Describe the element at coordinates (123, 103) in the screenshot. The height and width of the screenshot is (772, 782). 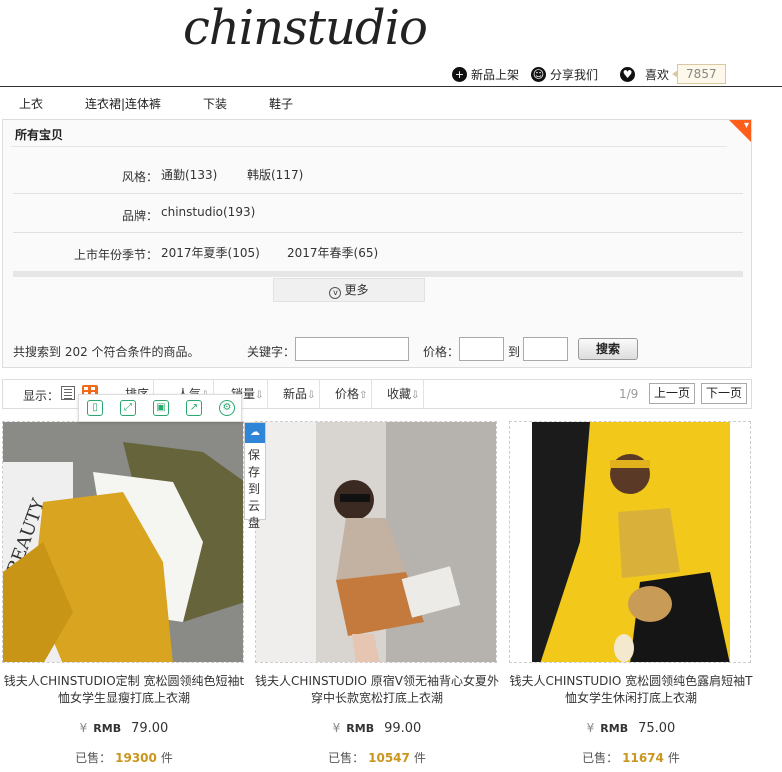
I see `nav-item-dresses: 连衣裙|连体裤` at that location.